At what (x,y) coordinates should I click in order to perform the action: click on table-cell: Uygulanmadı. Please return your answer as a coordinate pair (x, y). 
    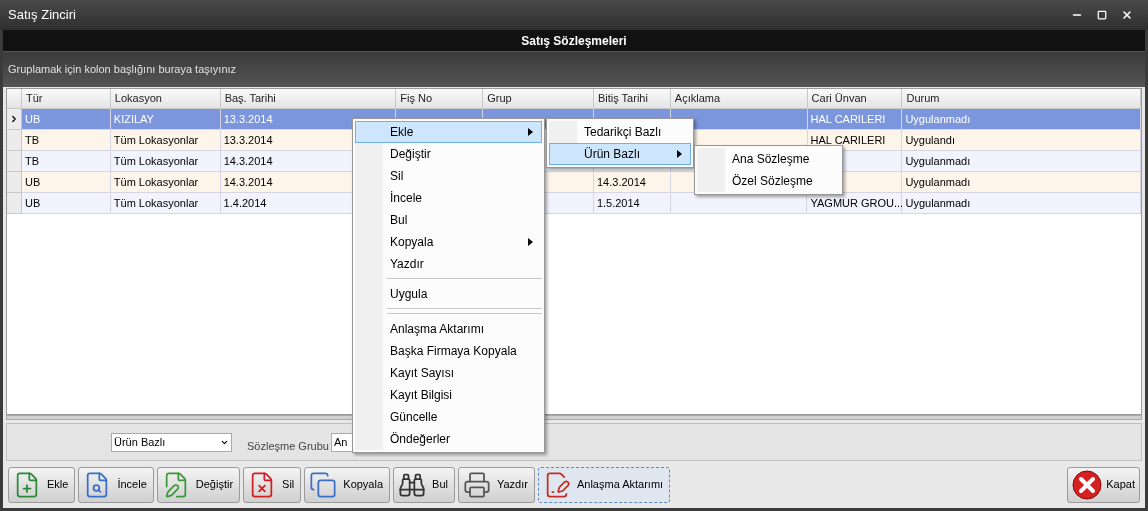
    Looking at the image, I should click on (1021, 203).